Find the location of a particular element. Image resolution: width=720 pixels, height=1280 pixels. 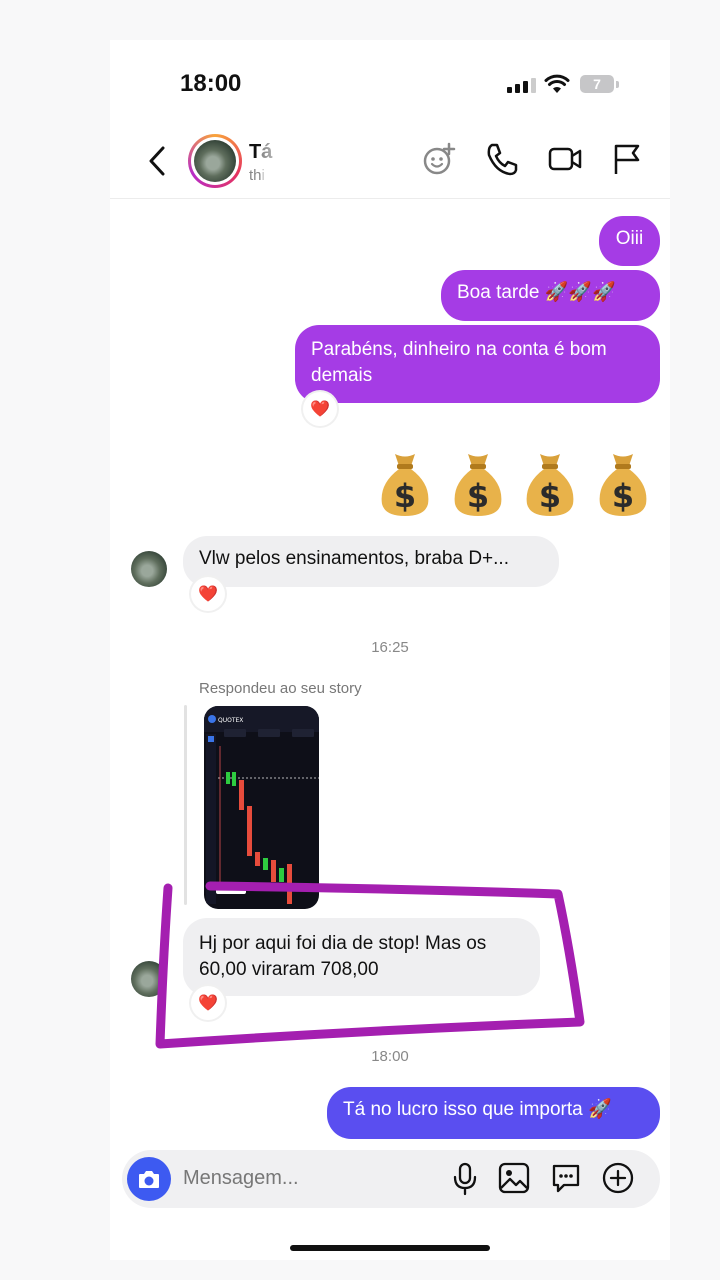

cellular-signal-icon is located at coordinates (521, 85).